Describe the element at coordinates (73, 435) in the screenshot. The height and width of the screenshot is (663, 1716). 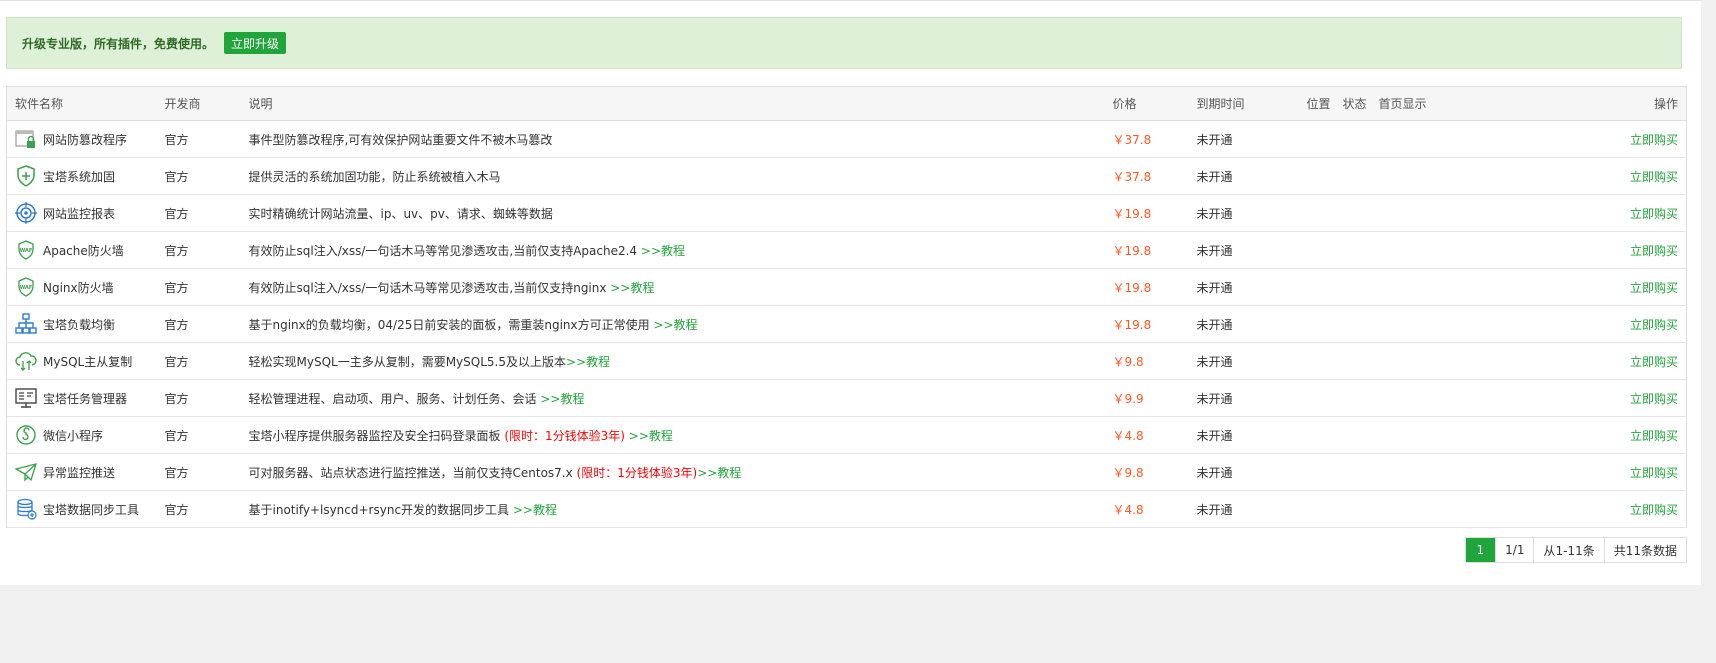
I see `plugin-name: 微信小程序` at that location.